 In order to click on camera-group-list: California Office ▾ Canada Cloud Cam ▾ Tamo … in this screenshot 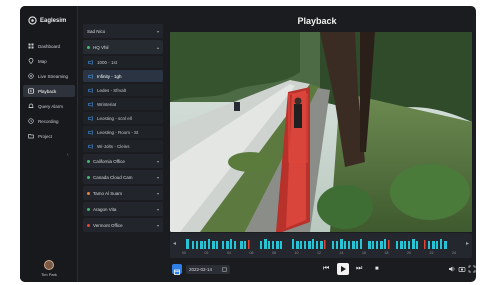, I will do `click(123, 193)`.